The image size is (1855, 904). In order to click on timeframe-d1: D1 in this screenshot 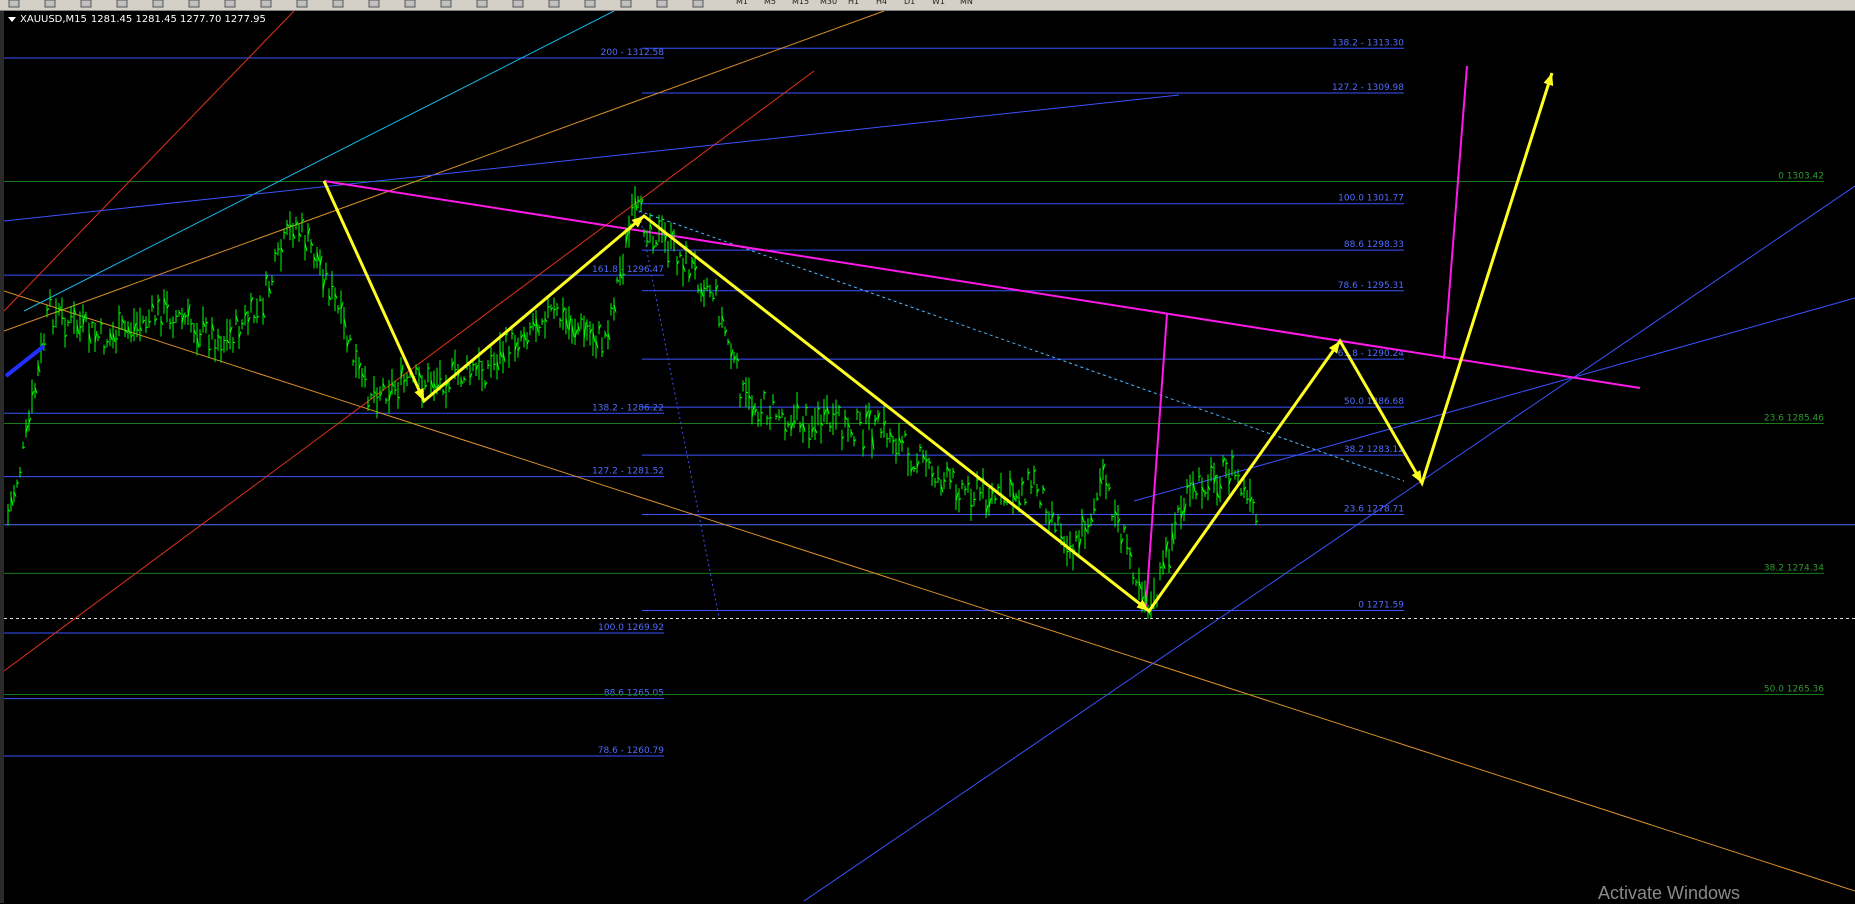, I will do `click(909, 3)`.